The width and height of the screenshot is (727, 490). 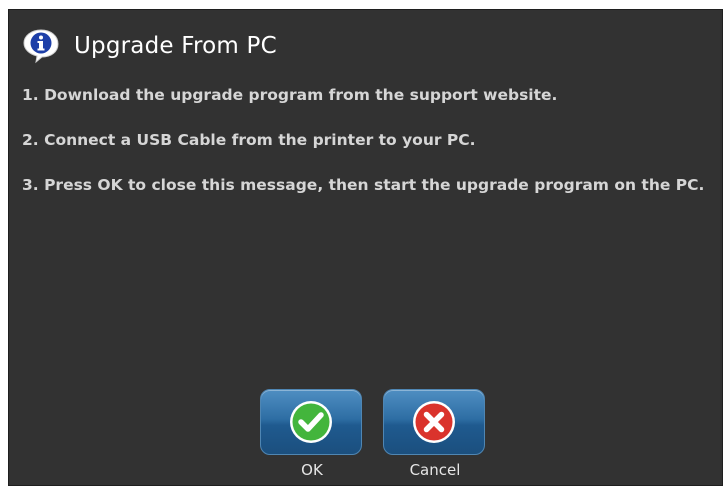 I want to click on dialog-header: Upgrade From PC, so click(x=149, y=46).